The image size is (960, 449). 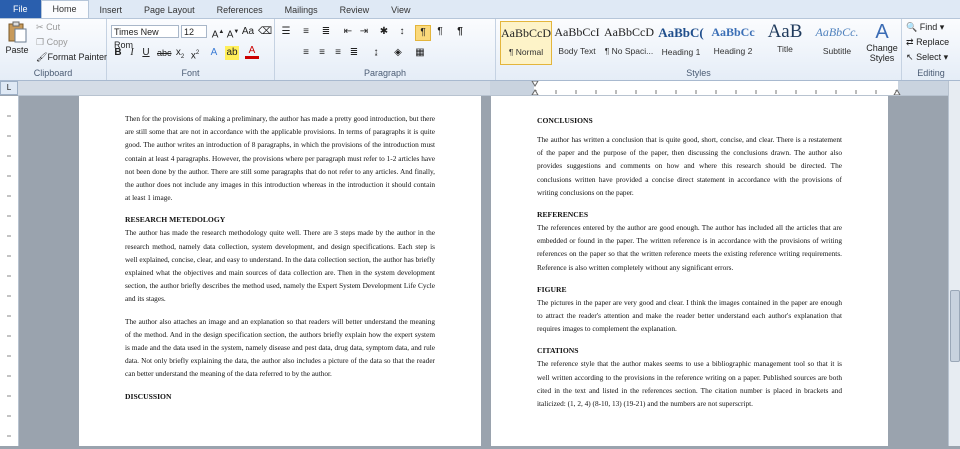 What do you see at coordinates (17, 32) in the screenshot?
I see `paste-icon` at bounding box center [17, 32].